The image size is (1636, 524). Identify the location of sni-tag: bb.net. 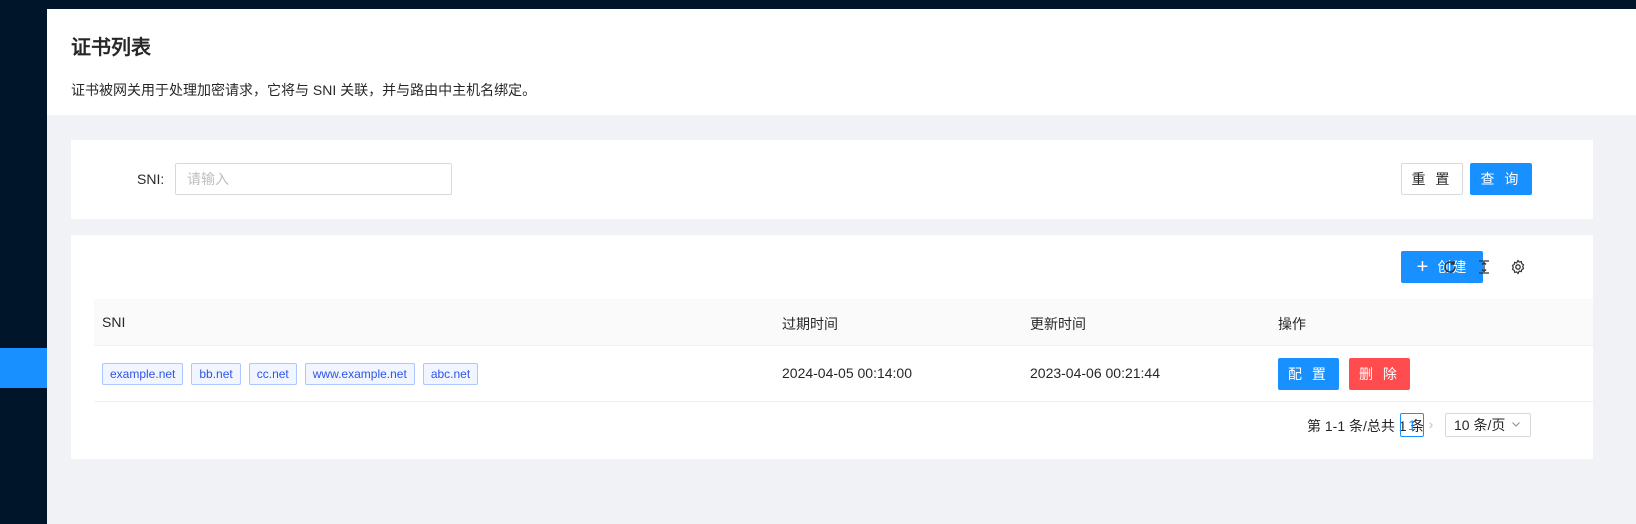
(216, 374).